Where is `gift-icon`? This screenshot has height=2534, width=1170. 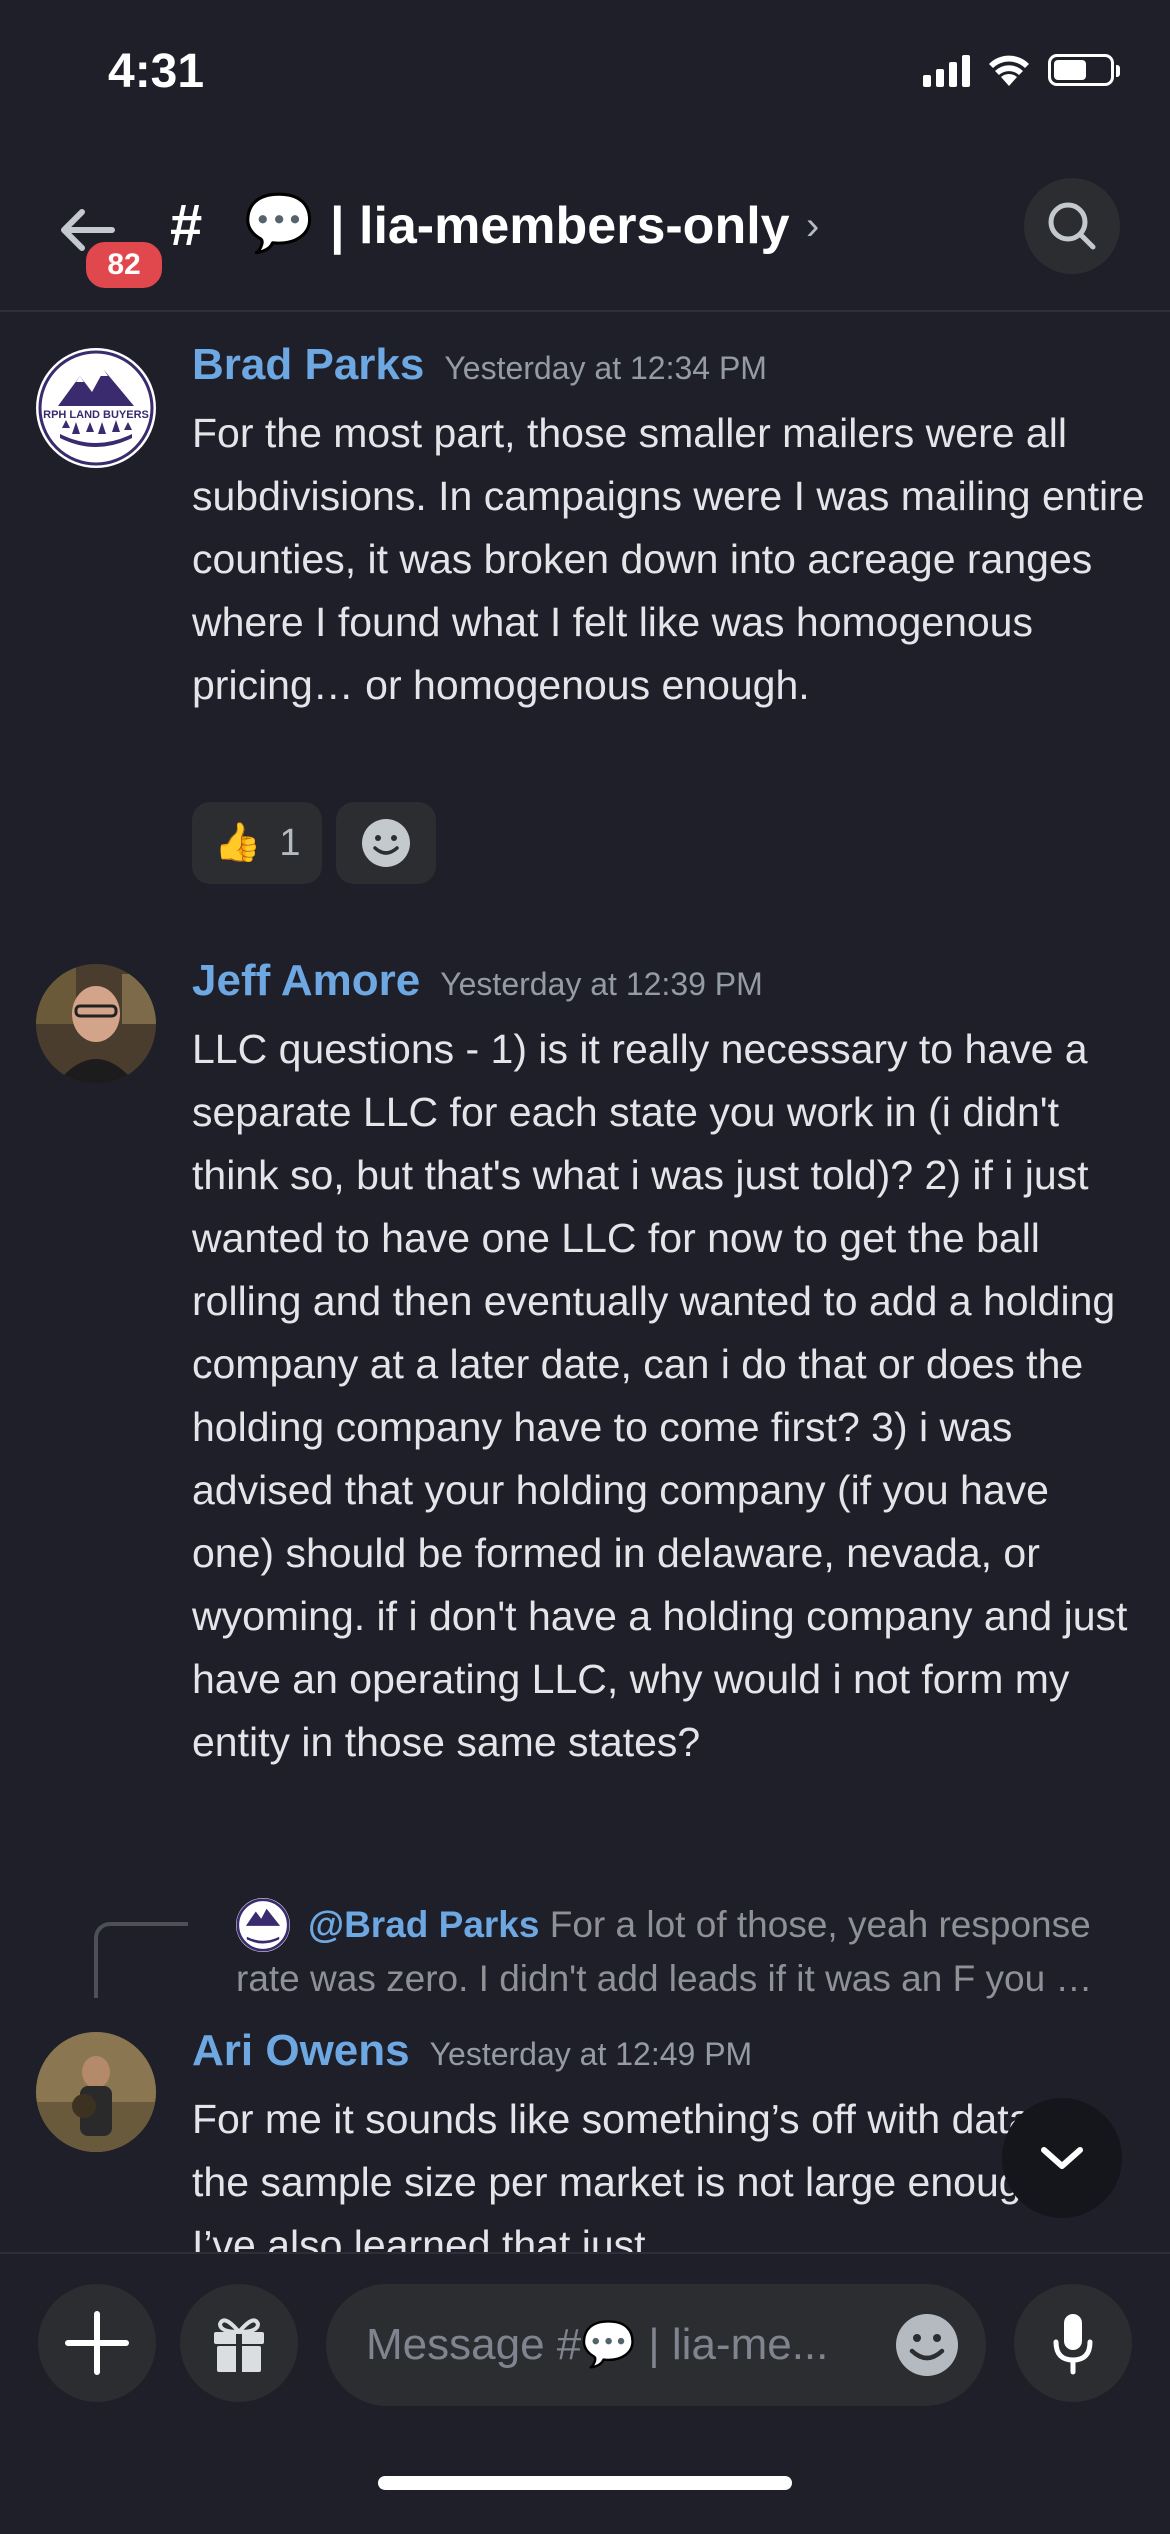
gift-icon is located at coordinates (239, 2345).